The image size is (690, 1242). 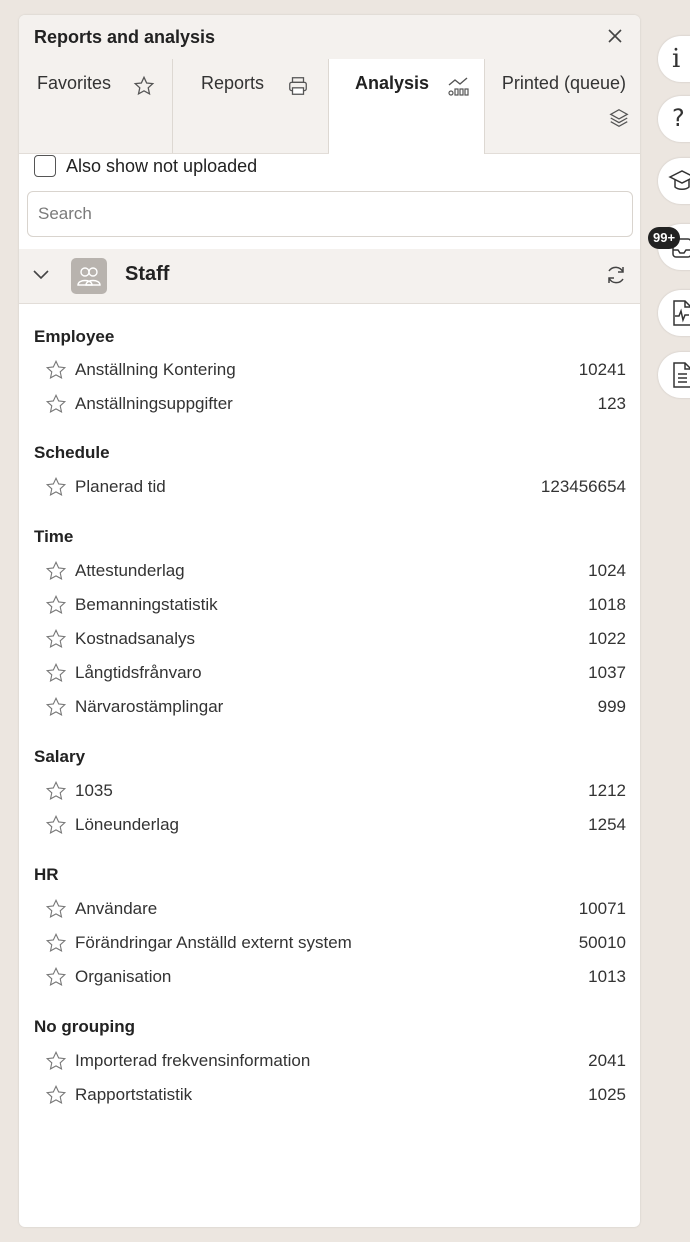 What do you see at coordinates (60, 756) in the screenshot?
I see `section-title: Salary` at bounding box center [60, 756].